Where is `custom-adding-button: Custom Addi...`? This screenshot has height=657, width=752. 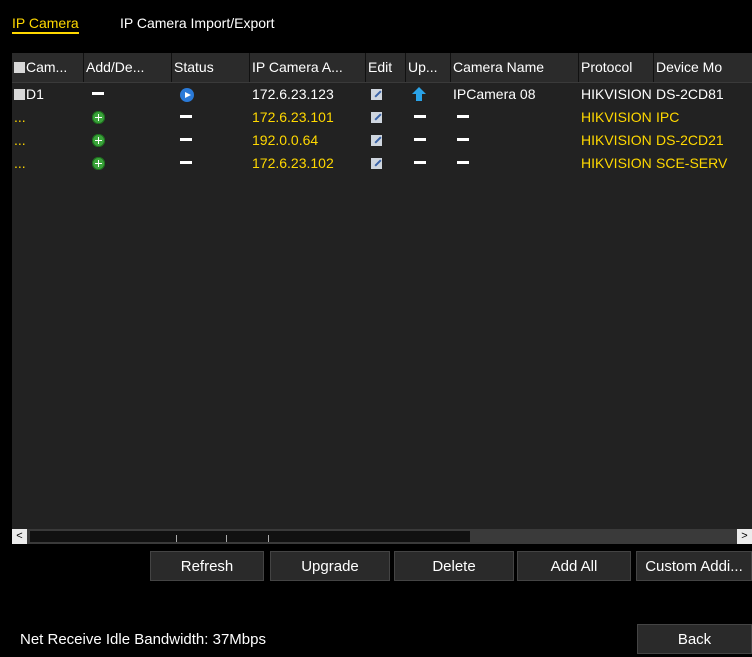
custom-adding-button: Custom Addi... is located at coordinates (694, 566).